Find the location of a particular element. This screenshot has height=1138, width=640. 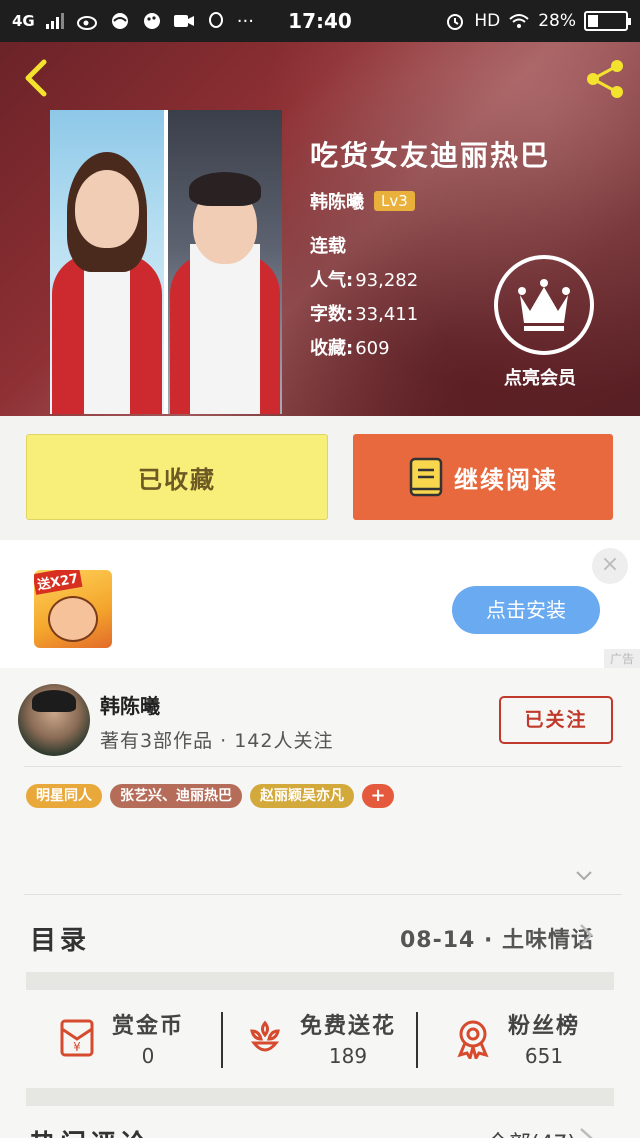

toc-label: 目录 is located at coordinates (60, 941).